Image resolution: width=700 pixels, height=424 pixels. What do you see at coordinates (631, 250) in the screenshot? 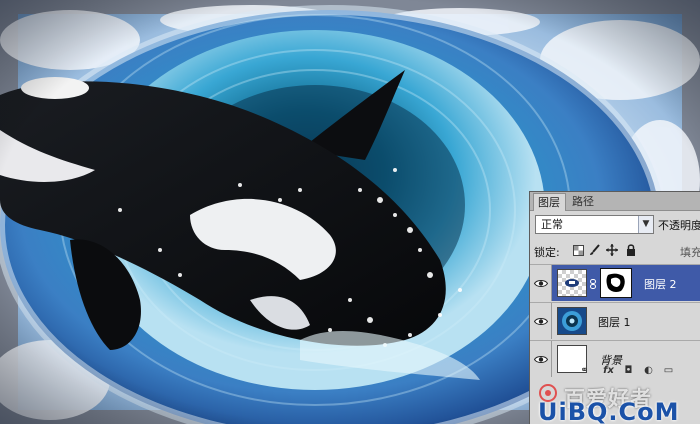
I see `lock-all-icon` at bounding box center [631, 250].